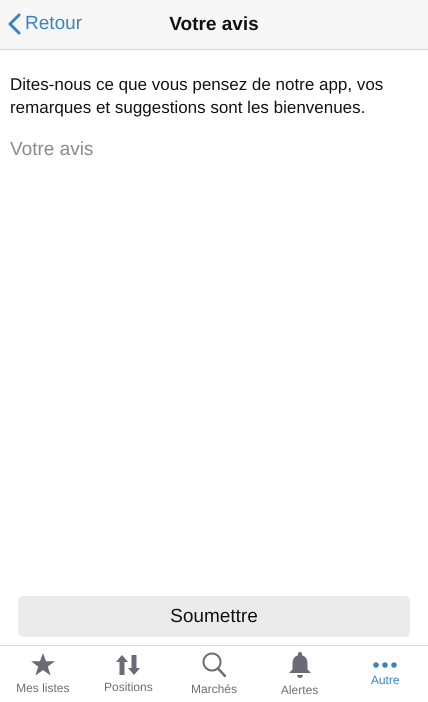 The height and width of the screenshot is (702, 428). I want to click on back-button: Retour, so click(45, 24).